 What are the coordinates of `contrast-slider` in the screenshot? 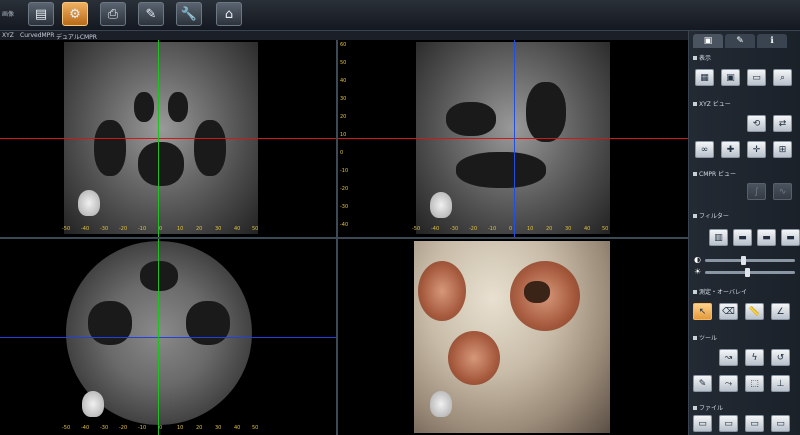 It's located at (750, 260).